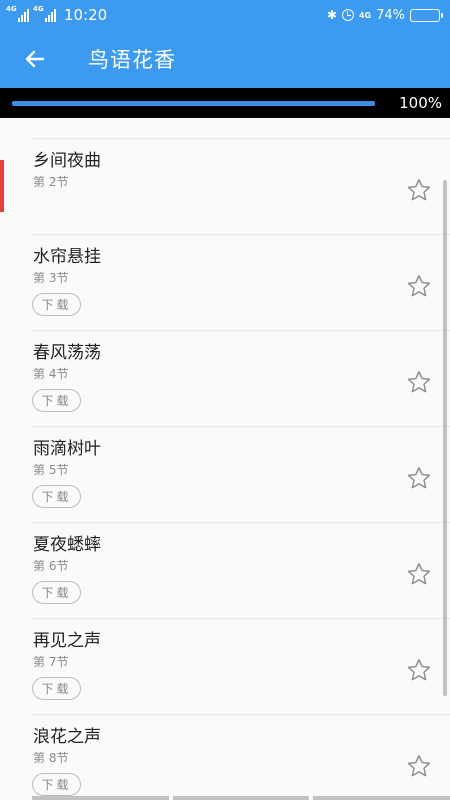 Image resolution: width=450 pixels, height=800 pixels. What do you see at coordinates (17, 13) in the screenshot?
I see `signal-sim1-icon: 4G` at bounding box center [17, 13].